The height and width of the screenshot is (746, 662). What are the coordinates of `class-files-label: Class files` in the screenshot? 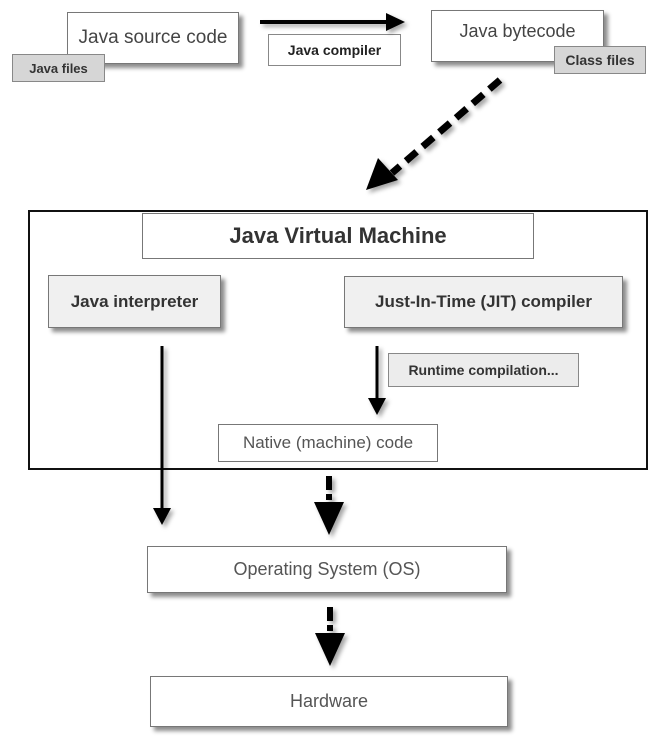 It's located at (600, 60).